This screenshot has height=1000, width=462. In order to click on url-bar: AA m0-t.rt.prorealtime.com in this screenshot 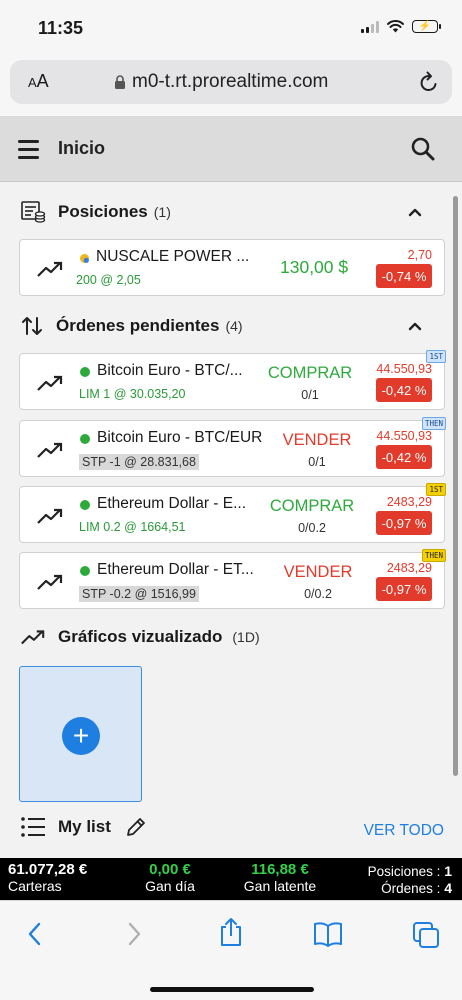, I will do `click(231, 82)`.